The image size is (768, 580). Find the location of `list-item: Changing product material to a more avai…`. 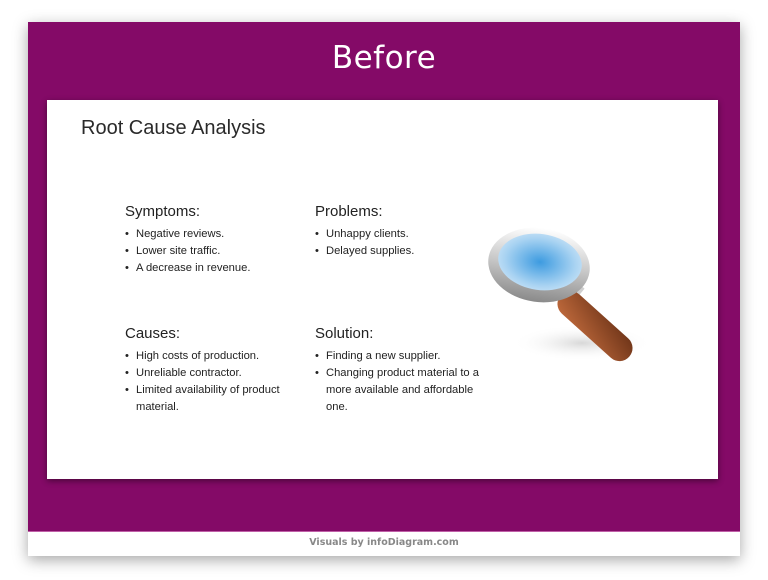

list-item: Changing product material to a more avai… is located at coordinates (400, 390).